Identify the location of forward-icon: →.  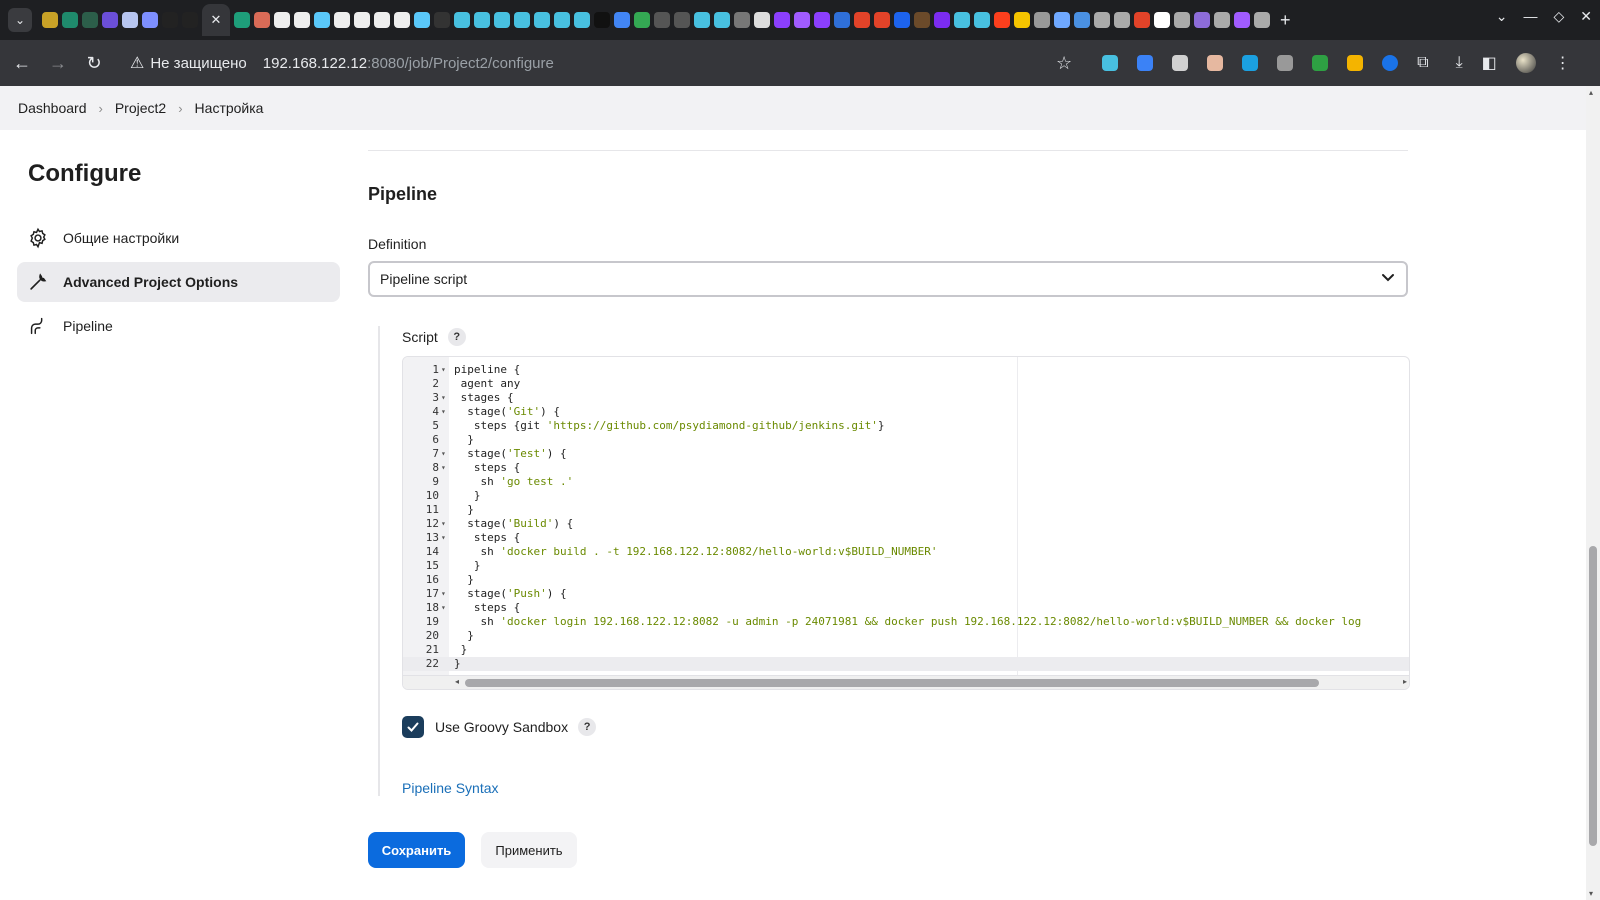
(58, 63).